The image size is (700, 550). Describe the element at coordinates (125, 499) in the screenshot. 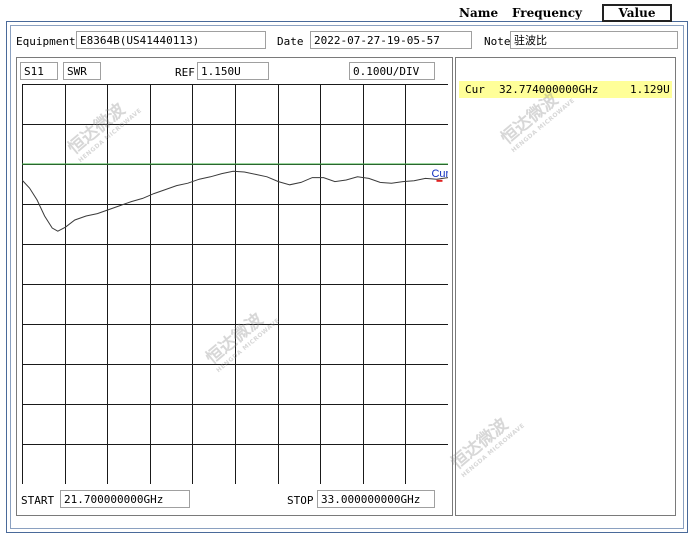

I see `start-field: 21.700000000GHz` at that location.